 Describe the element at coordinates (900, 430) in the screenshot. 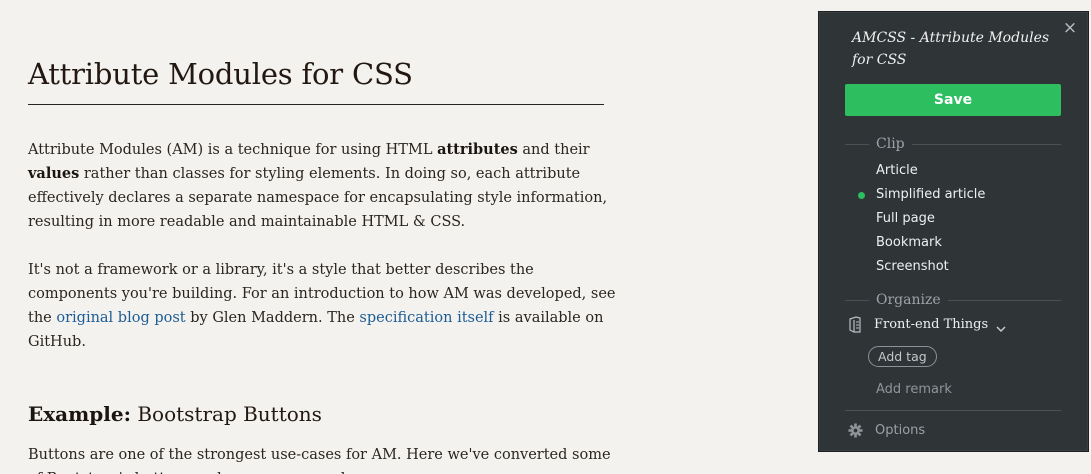

I see `options-label: Options` at that location.